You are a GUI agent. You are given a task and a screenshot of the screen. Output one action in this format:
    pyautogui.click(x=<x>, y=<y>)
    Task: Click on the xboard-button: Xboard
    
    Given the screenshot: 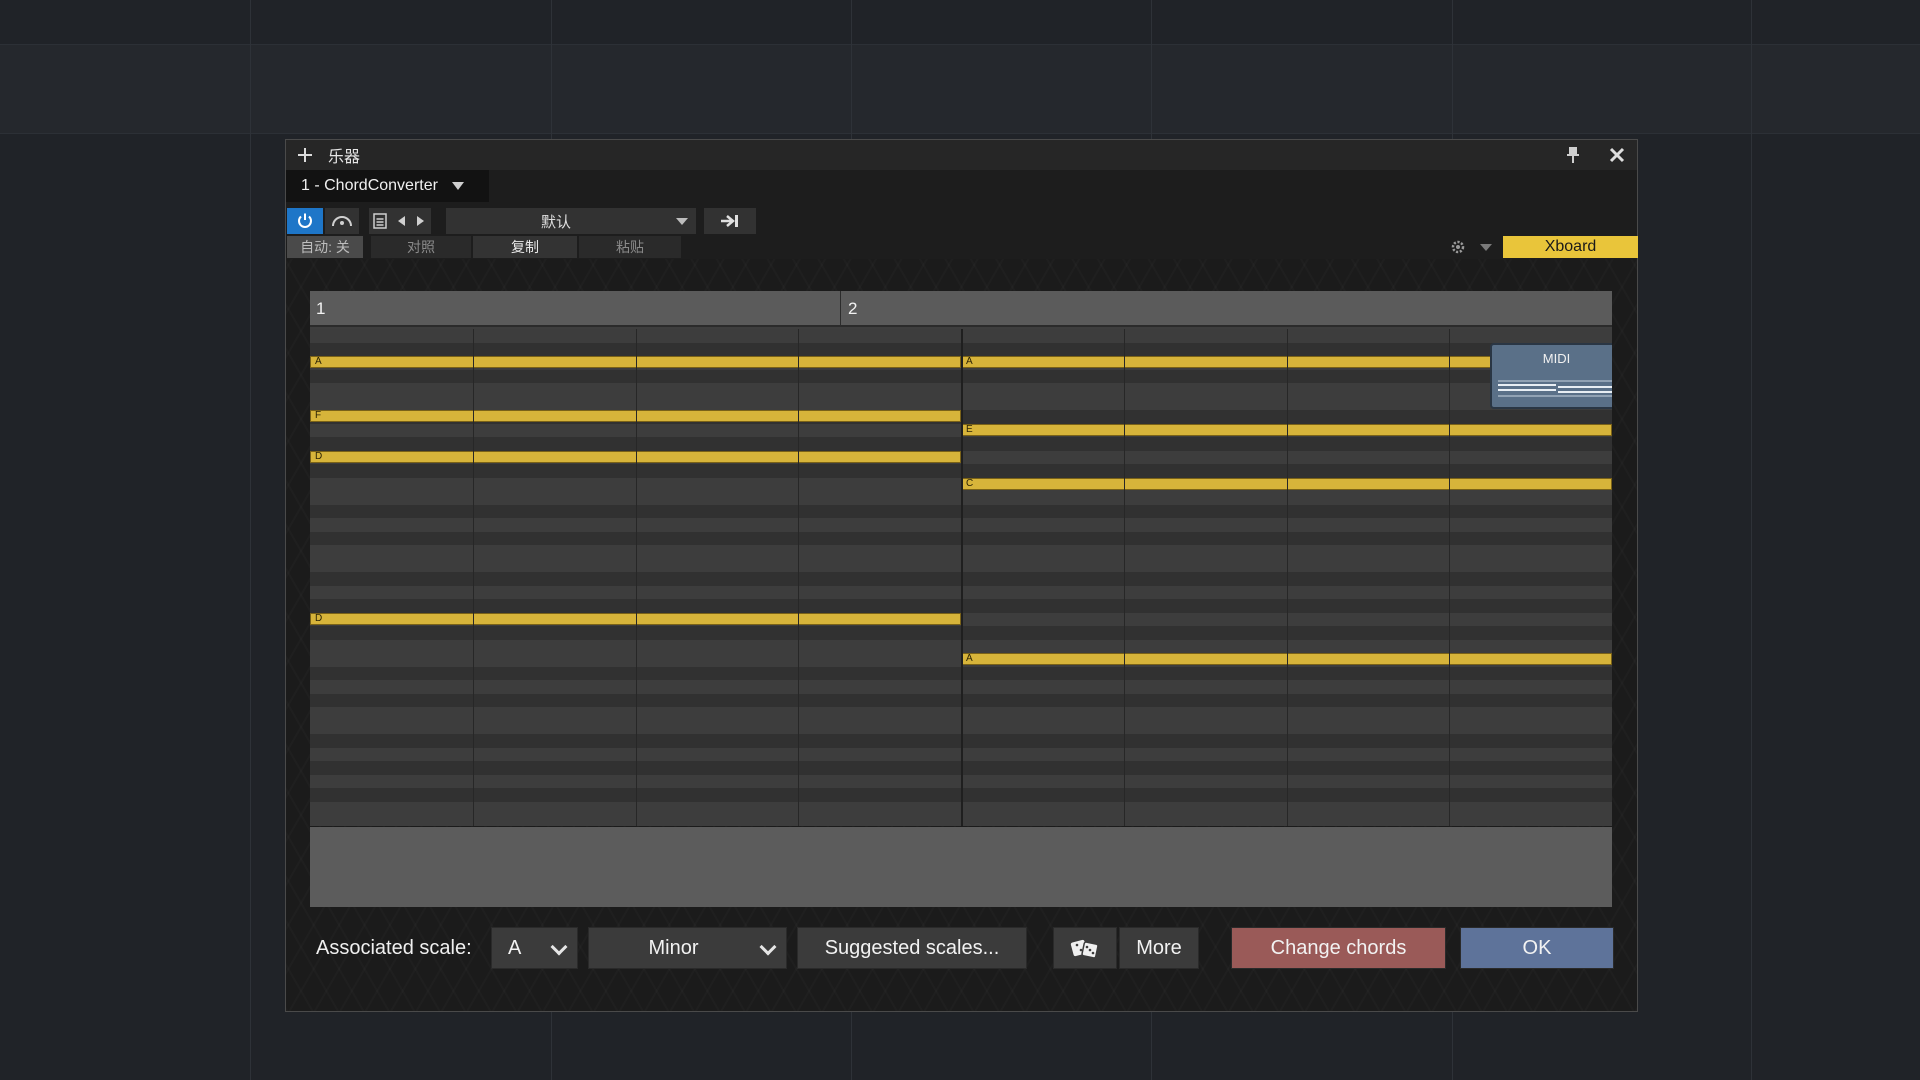 What is the action you would take?
    pyautogui.click(x=1570, y=247)
    